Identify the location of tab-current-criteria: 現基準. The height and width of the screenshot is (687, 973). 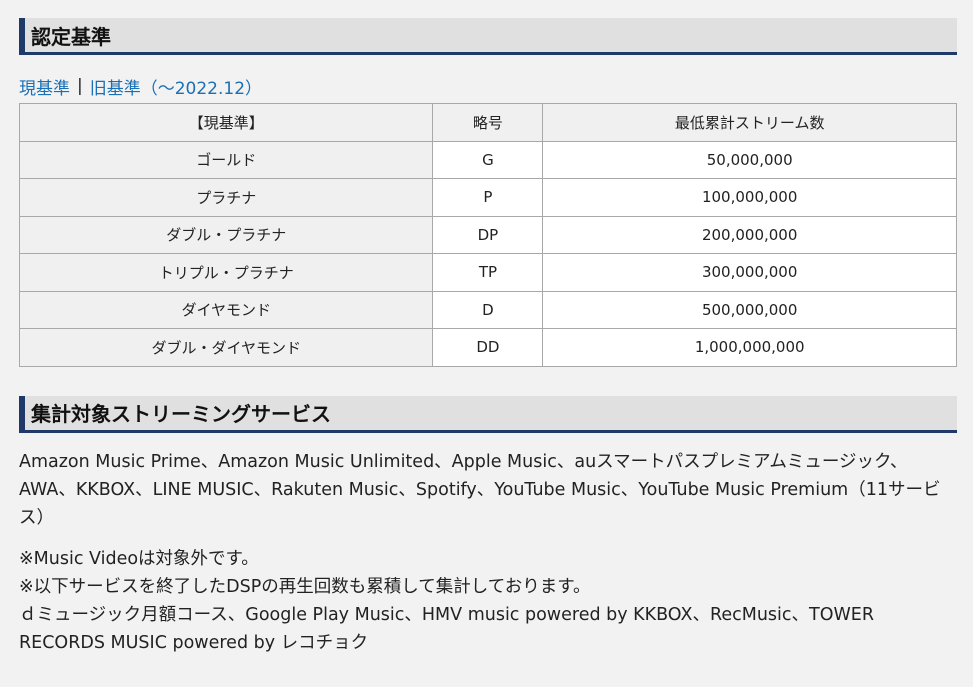
(44, 86).